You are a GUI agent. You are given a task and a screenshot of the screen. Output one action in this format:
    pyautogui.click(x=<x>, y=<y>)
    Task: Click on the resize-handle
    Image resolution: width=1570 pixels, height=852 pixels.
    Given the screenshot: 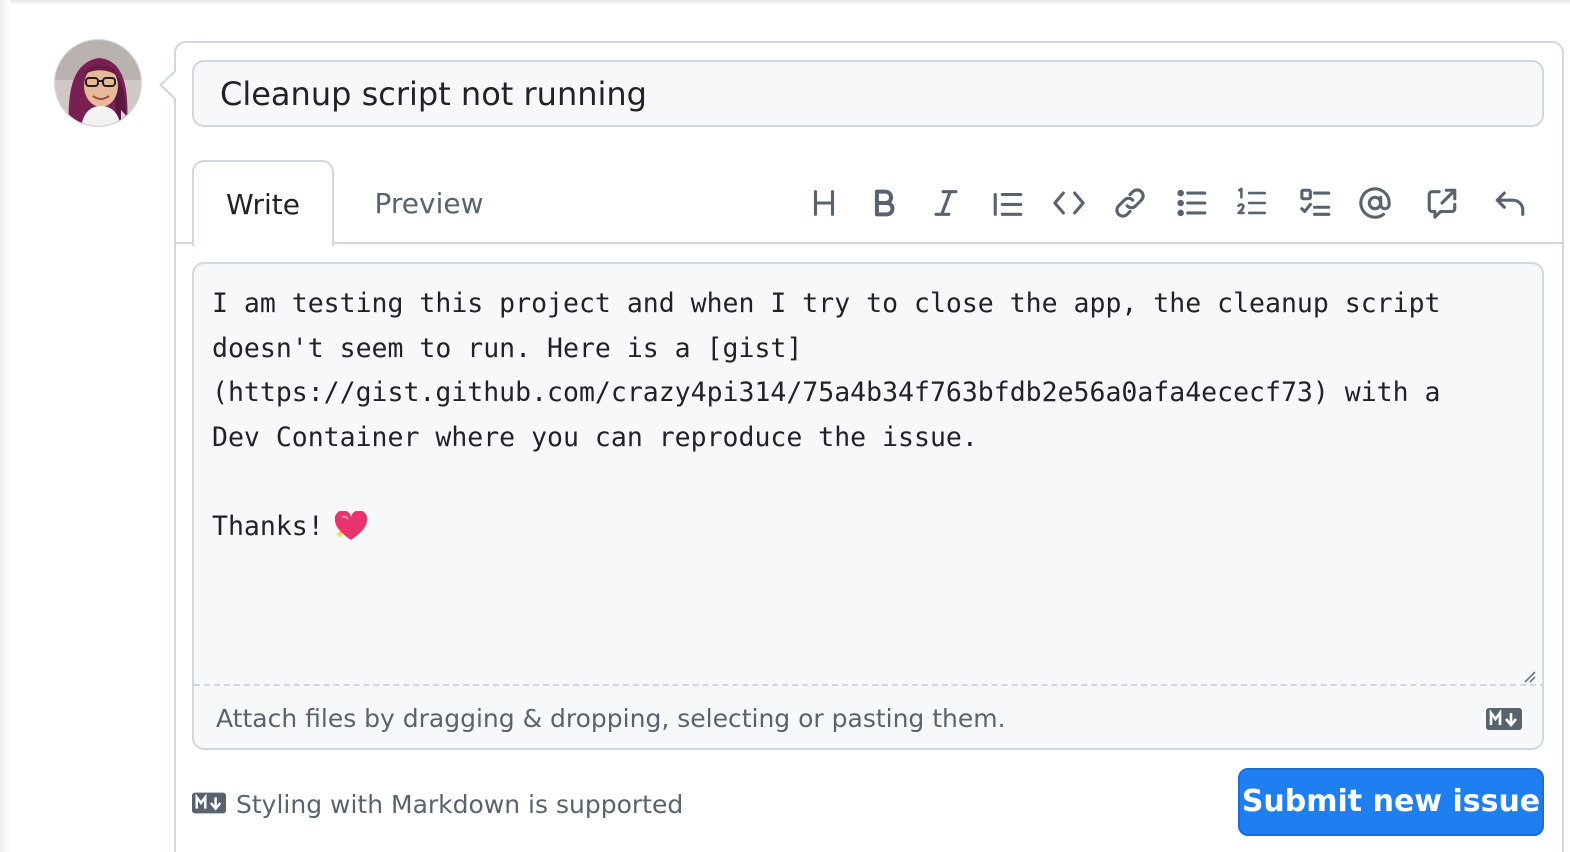 What is the action you would take?
    pyautogui.click(x=1529, y=675)
    